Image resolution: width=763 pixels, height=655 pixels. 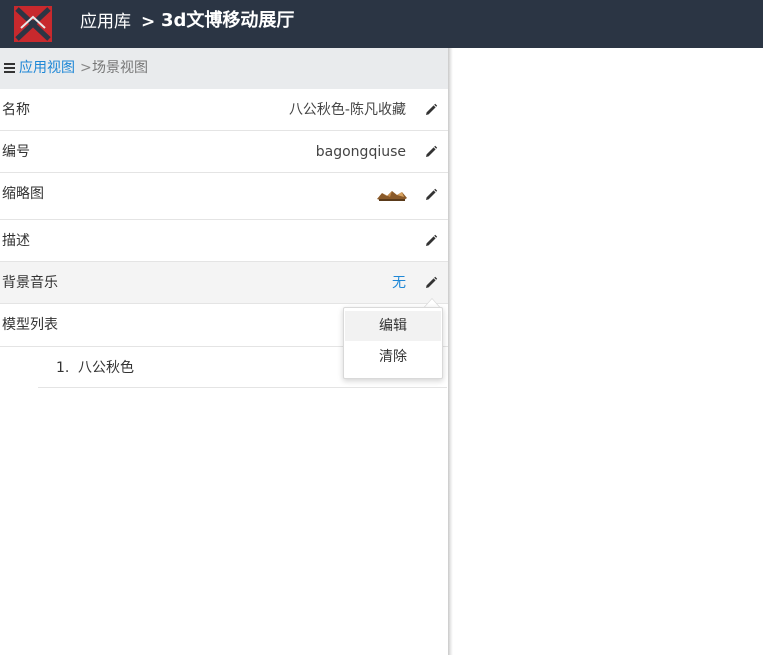 What do you see at coordinates (16, 241) in the screenshot?
I see `property-label: 描述` at bounding box center [16, 241].